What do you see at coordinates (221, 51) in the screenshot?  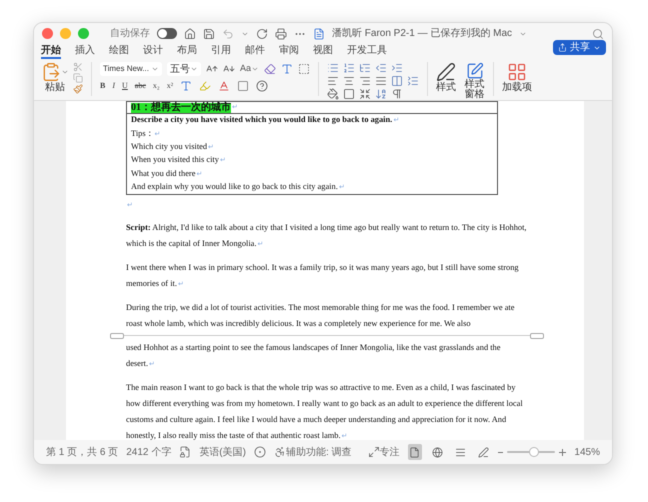 I see `ribbon-tab: 引用` at bounding box center [221, 51].